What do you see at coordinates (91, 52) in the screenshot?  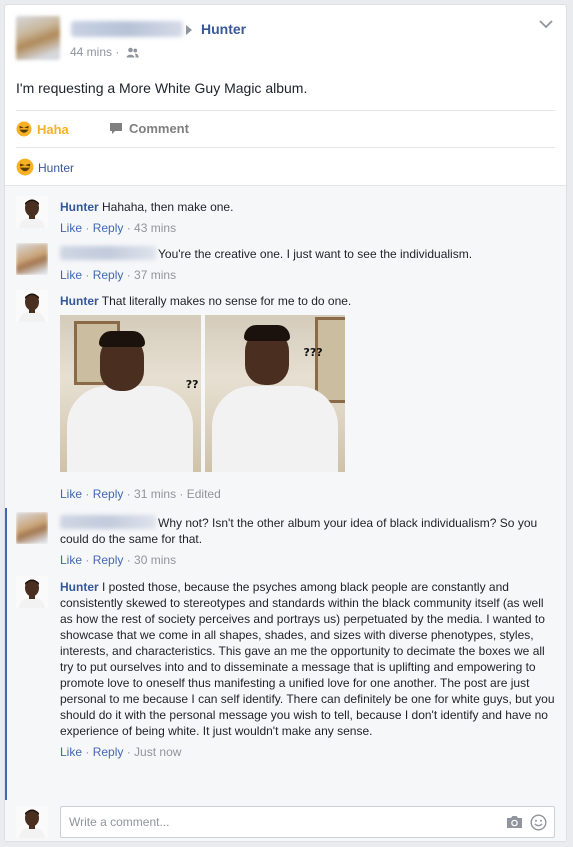 I see `post-time: 44 mins` at bounding box center [91, 52].